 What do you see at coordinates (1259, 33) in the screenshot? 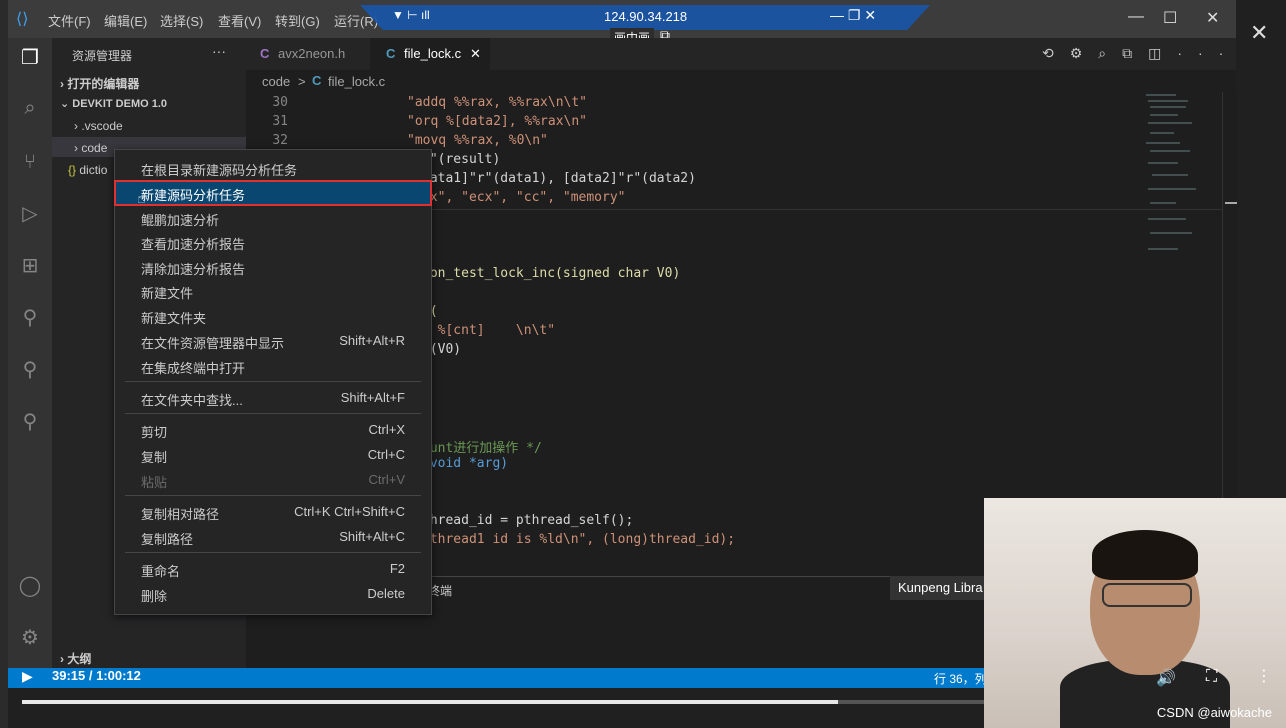
I see `player-close-icon: ✕` at bounding box center [1259, 33].